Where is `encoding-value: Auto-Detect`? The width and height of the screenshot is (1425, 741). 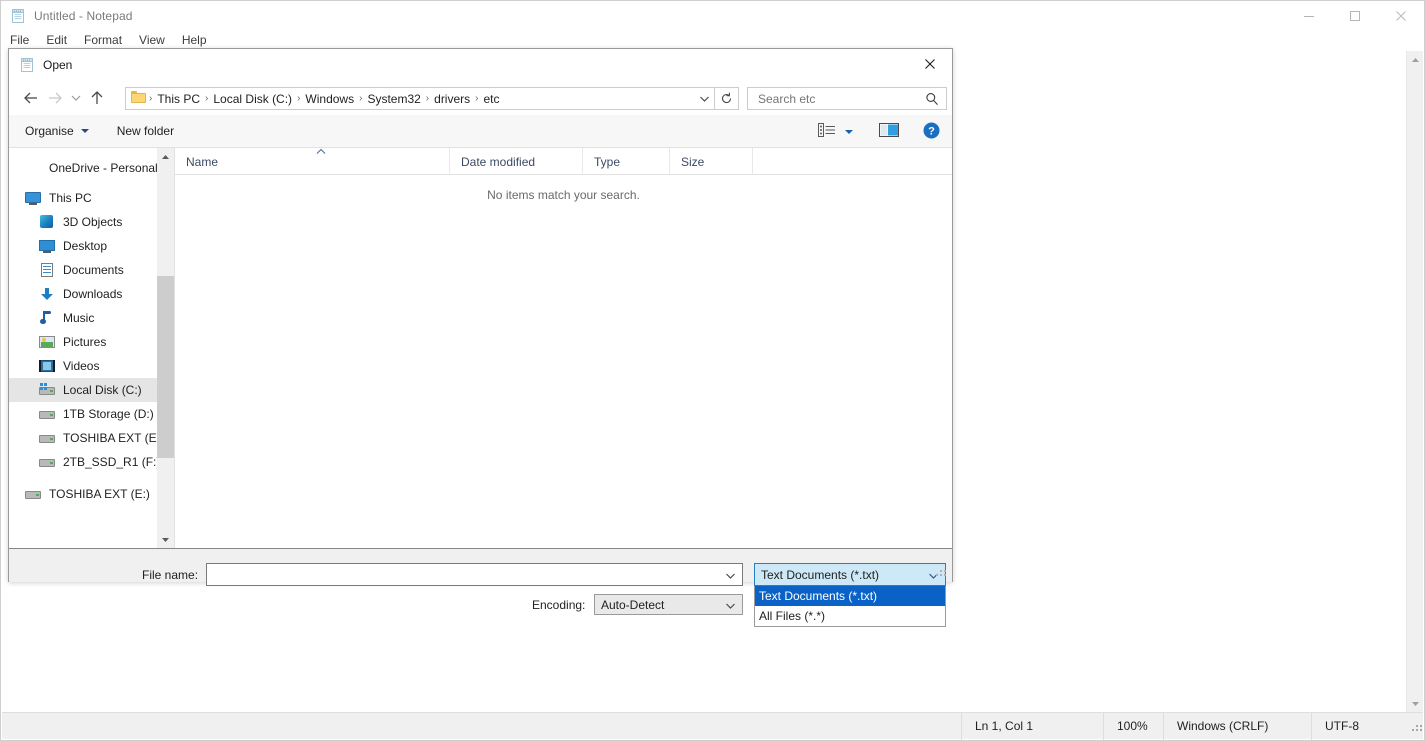 encoding-value: Auto-Detect is located at coordinates (633, 604).